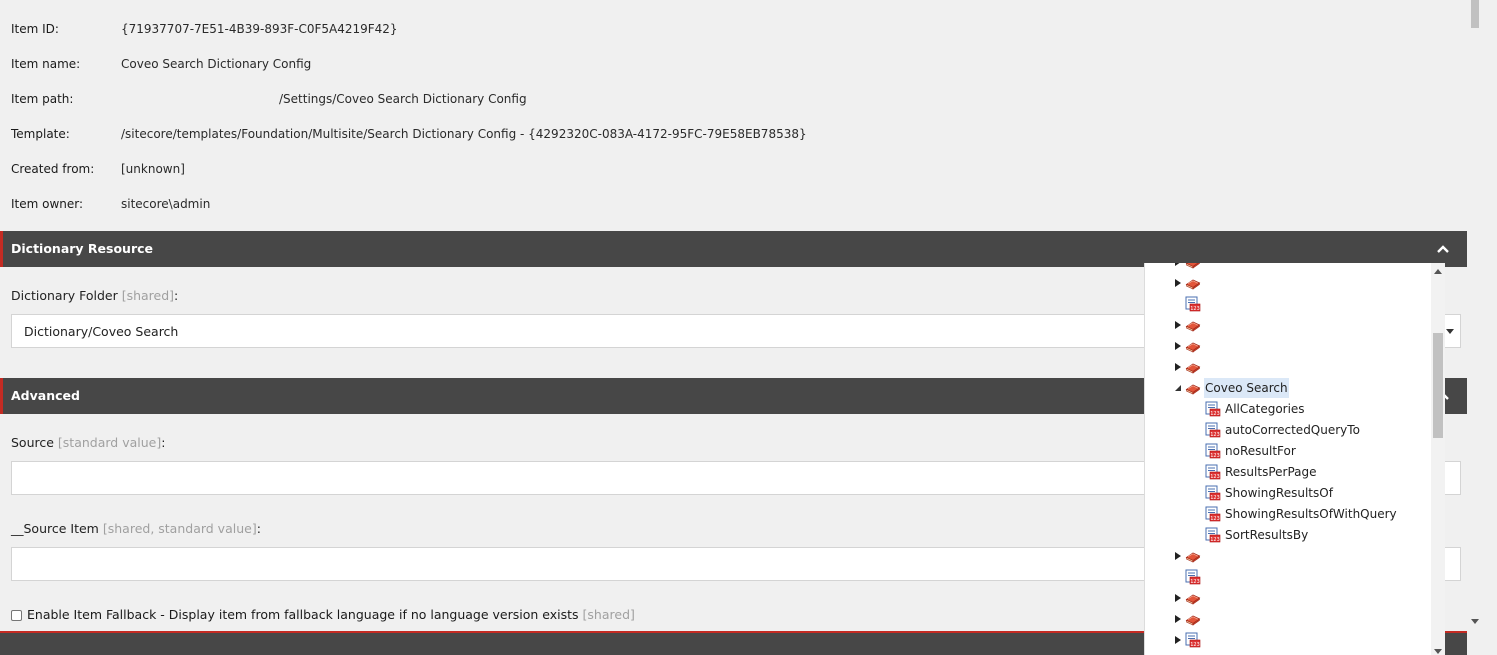  I want to click on section-header-dictionary-resource: Dictionary Resource, so click(733, 249).